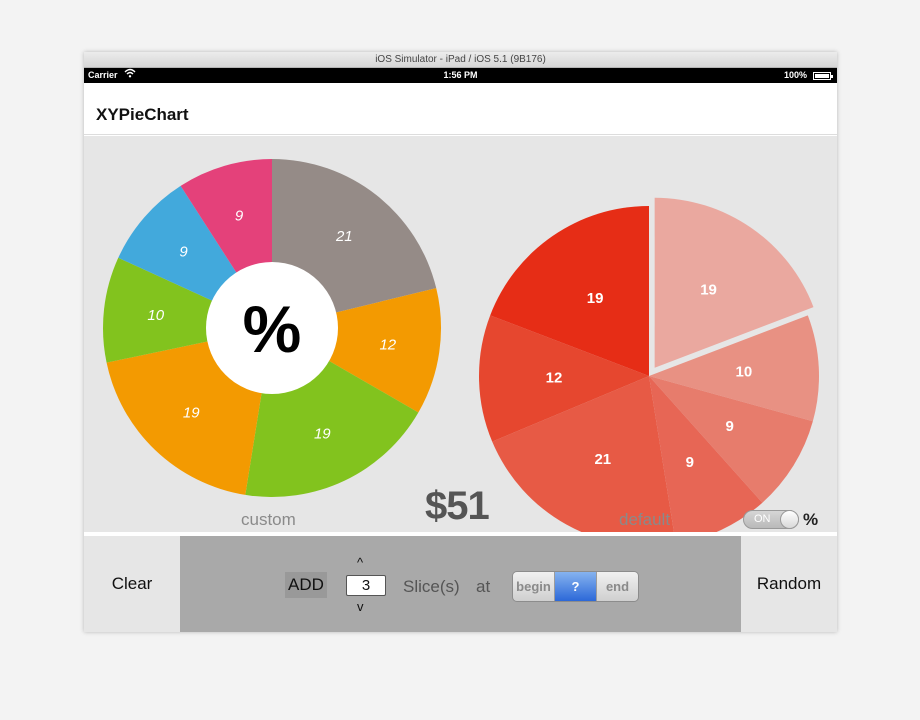 The width and height of the screenshot is (920, 720). I want to click on status-time: 1:56 PM, so click(460, 75).